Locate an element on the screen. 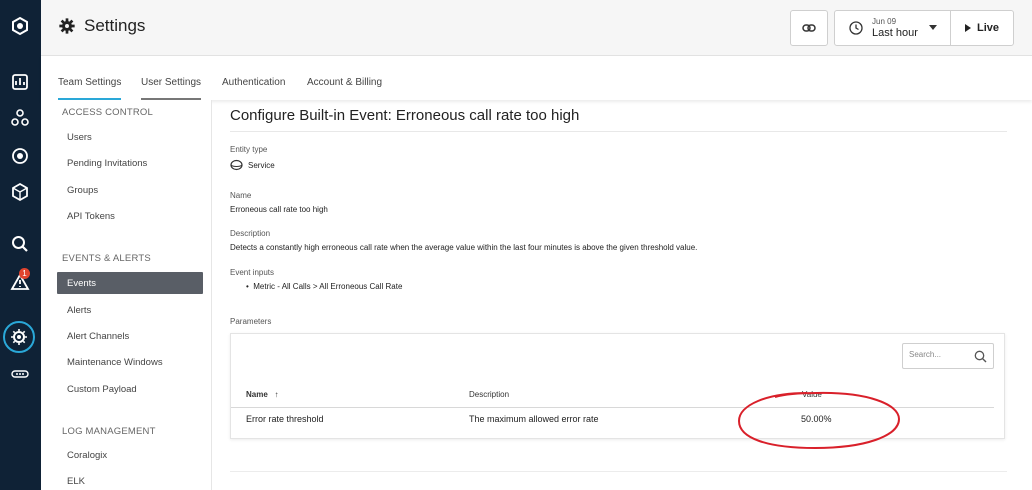  analytics-search-icon is located at coordinates (20, 244).